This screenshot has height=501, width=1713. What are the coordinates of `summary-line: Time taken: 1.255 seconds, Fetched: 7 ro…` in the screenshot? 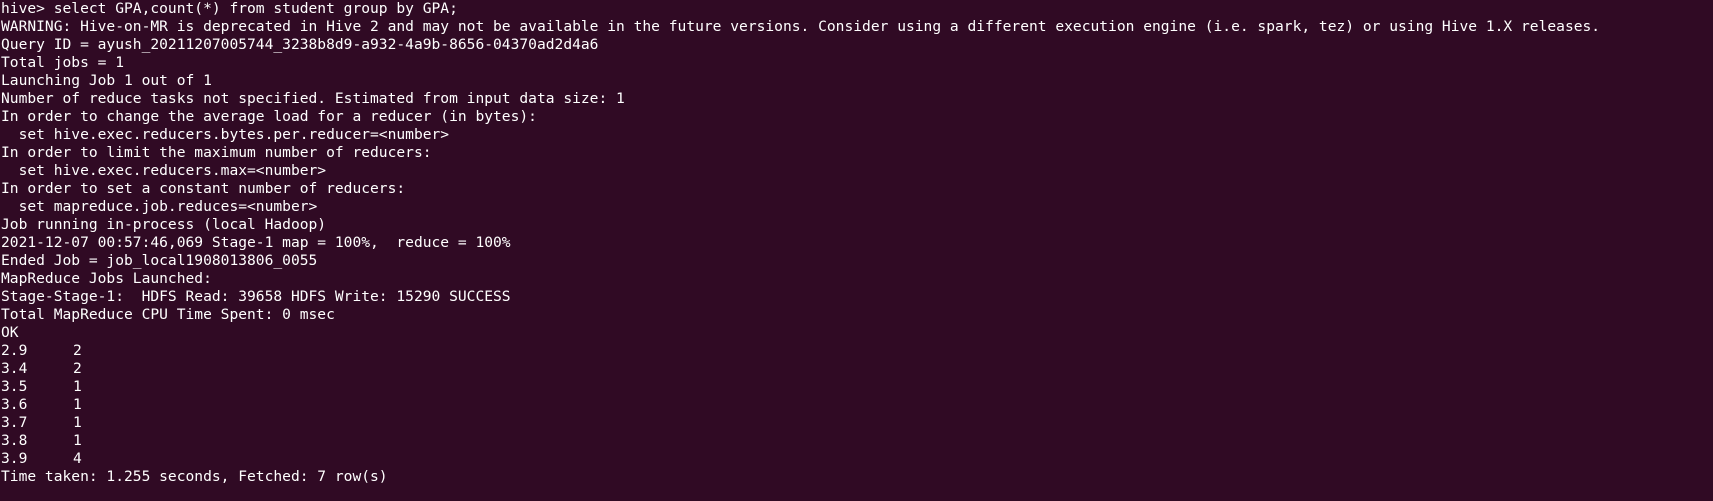 It's located at (194, 476).